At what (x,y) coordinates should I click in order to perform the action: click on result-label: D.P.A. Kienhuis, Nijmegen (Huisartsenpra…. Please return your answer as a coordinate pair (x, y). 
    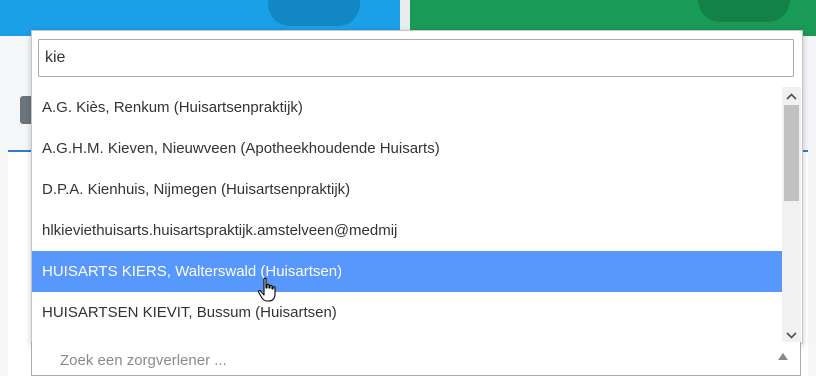
    Looking at the image, I should click on (196, 189).